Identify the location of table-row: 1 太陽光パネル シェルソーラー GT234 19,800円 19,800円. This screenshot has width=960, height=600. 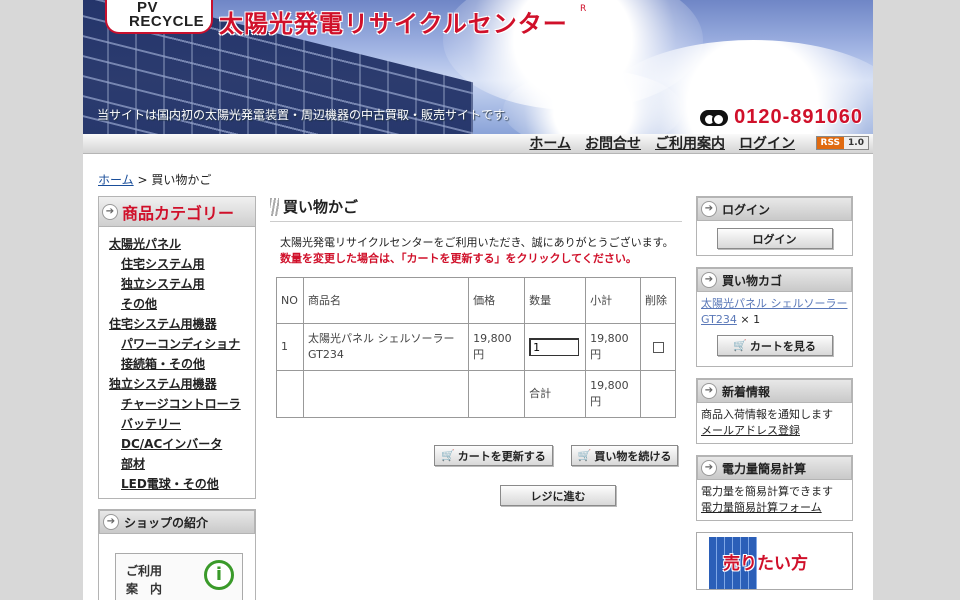
(476, 347).